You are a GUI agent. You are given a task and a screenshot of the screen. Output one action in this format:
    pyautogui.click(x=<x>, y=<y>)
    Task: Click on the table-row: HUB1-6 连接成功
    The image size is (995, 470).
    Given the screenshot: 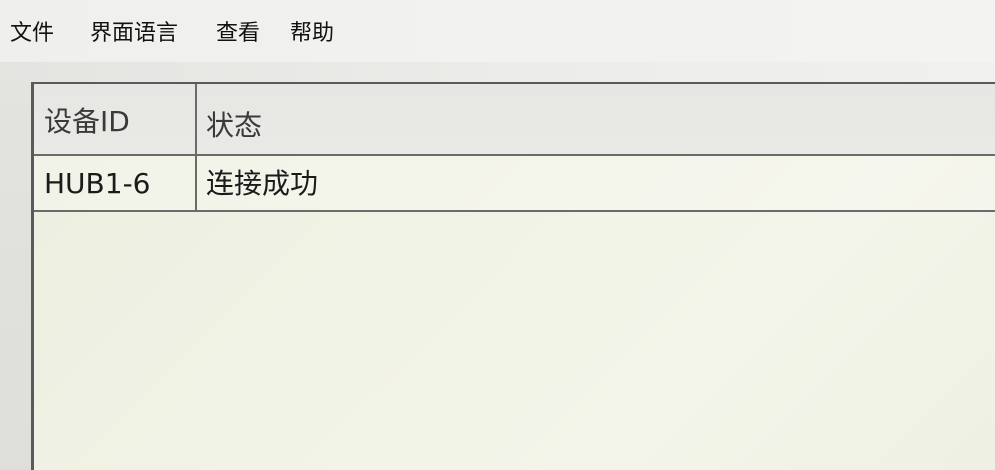 What is the action you would take?
    pyautogui.click(x=514, y=184)
    